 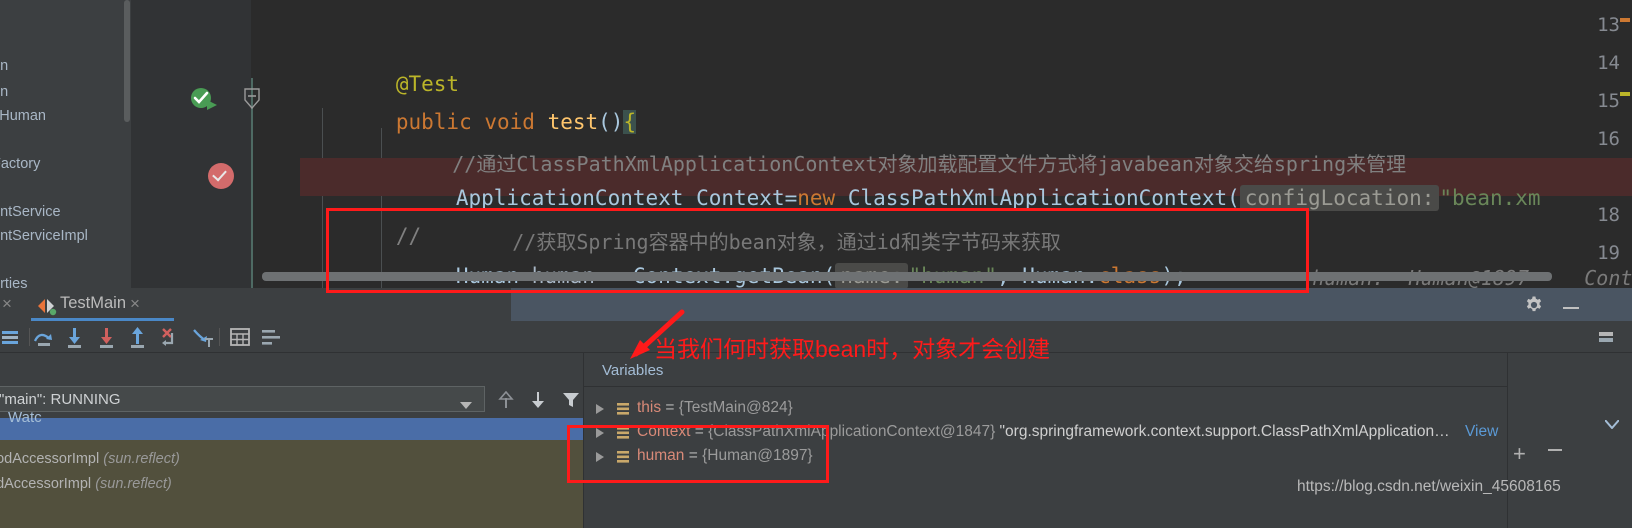 I want to click on line-number: 16, so click(x=1608, y=139).